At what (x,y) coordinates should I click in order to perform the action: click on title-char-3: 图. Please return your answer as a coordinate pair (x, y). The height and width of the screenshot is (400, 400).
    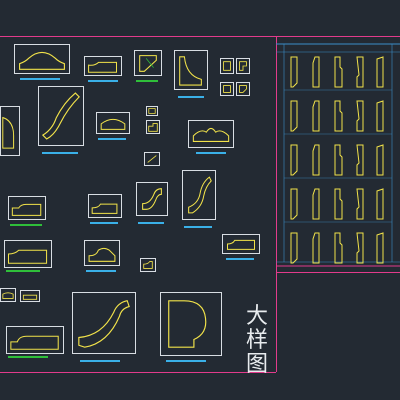
    Looking at the image, I should click on (257, 364).